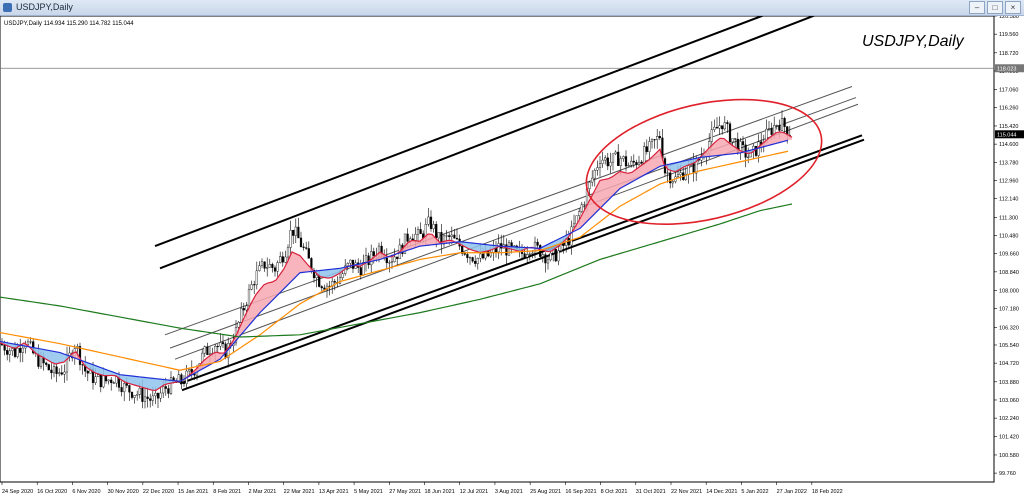 The image size is (1024, 503). Describe the element at coordinates (977, 7) in the screenshot. I see `minimize-icon: –` at that location.